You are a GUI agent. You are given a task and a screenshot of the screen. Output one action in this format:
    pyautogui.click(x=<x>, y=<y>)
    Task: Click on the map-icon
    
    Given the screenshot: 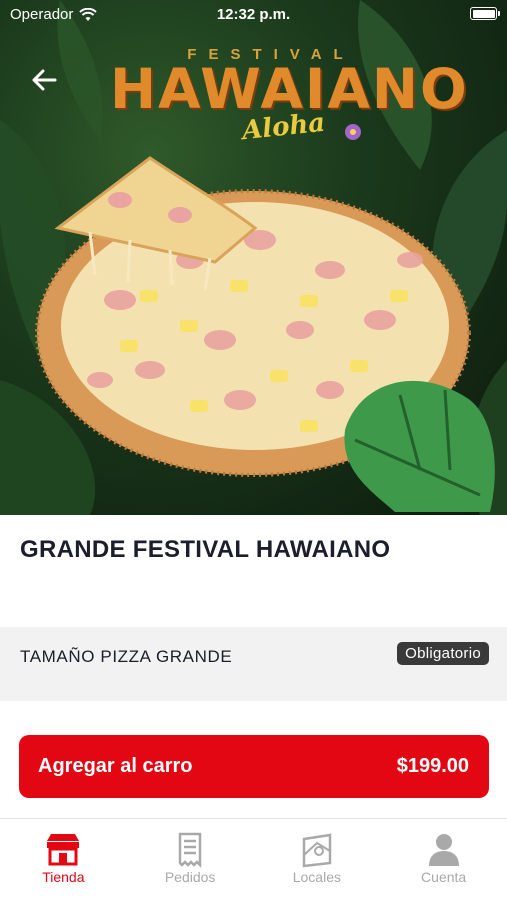 What is the action you would take?
    pyautogui.click(x=317, y=850)
    